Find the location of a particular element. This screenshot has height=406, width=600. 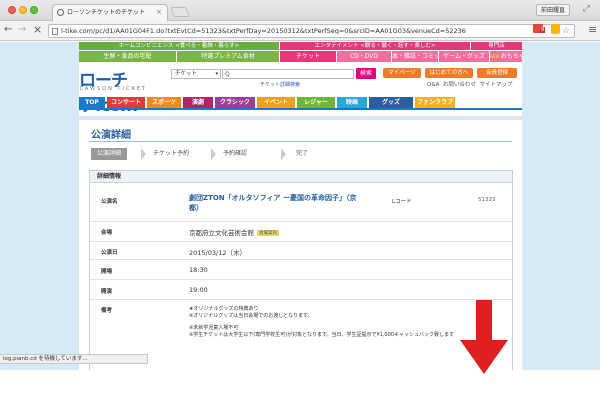

label-open: 開場 is located at coordinates (107, 272).